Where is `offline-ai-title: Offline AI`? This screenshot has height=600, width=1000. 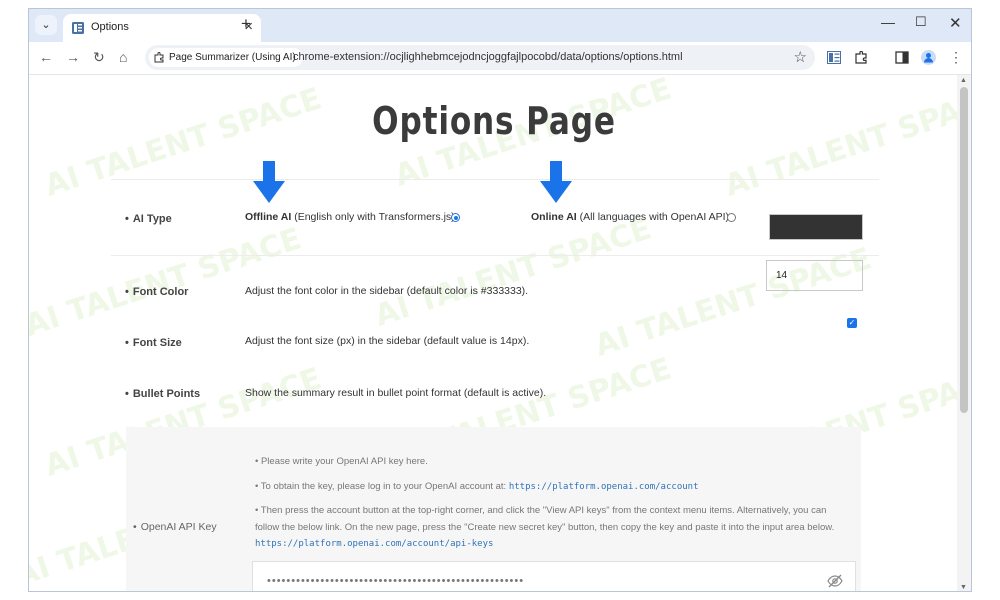
offline-ai-title: Offline AI is located at coordinates (268, 217).